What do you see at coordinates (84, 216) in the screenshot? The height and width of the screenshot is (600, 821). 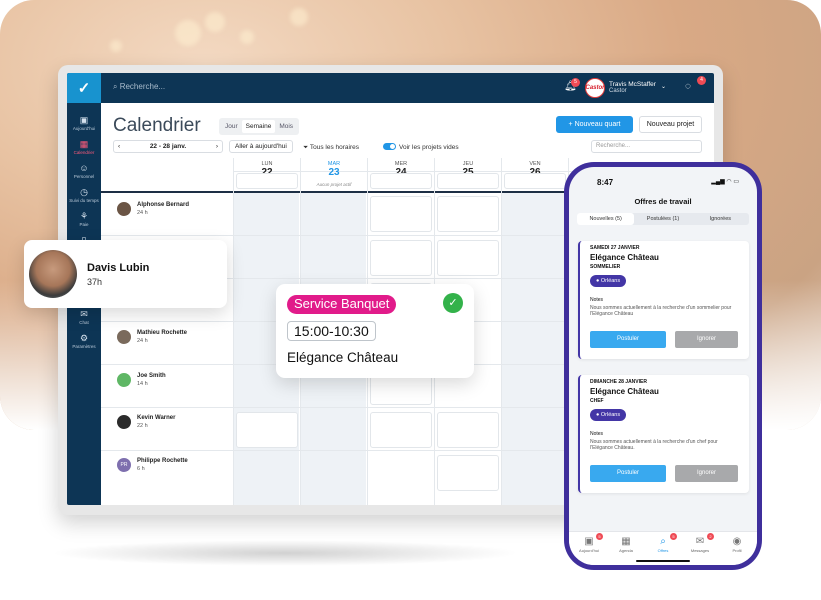 I see `network-icon: ⚘` at bounding box center [84, 216].